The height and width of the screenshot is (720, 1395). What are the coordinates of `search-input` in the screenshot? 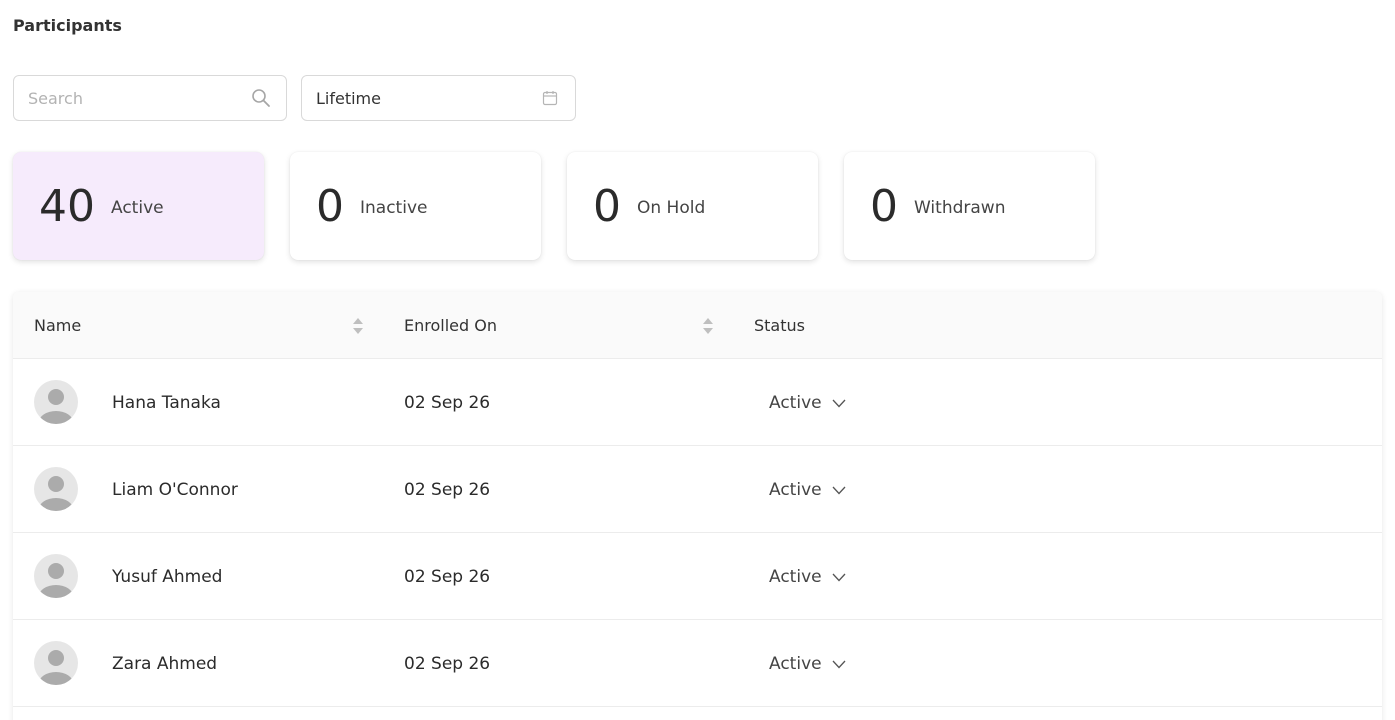 It's located at (139, 98).